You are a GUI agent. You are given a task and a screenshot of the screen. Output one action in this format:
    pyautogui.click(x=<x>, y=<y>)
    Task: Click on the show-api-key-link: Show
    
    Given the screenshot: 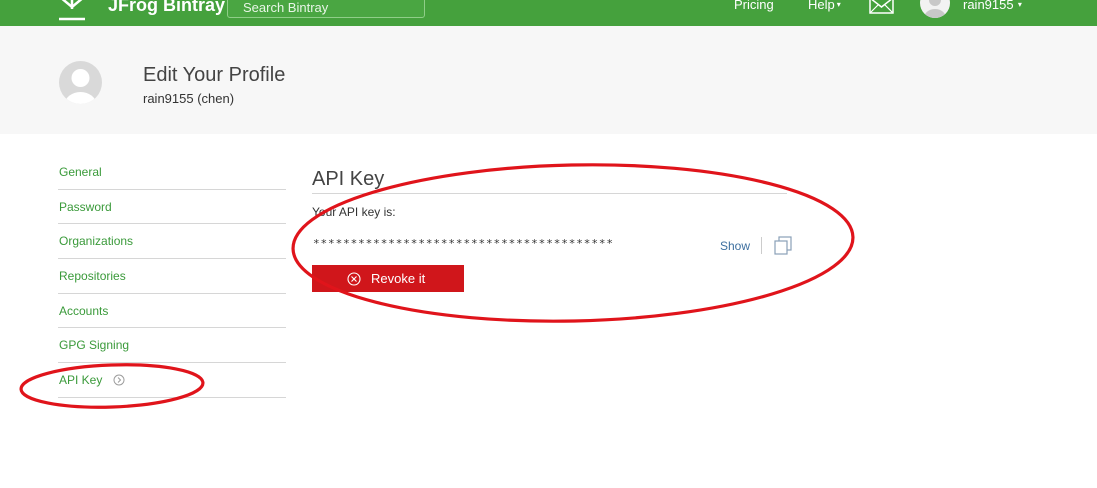 What is the action you would take?
    pyautogui.click(x=735, y=246)
    